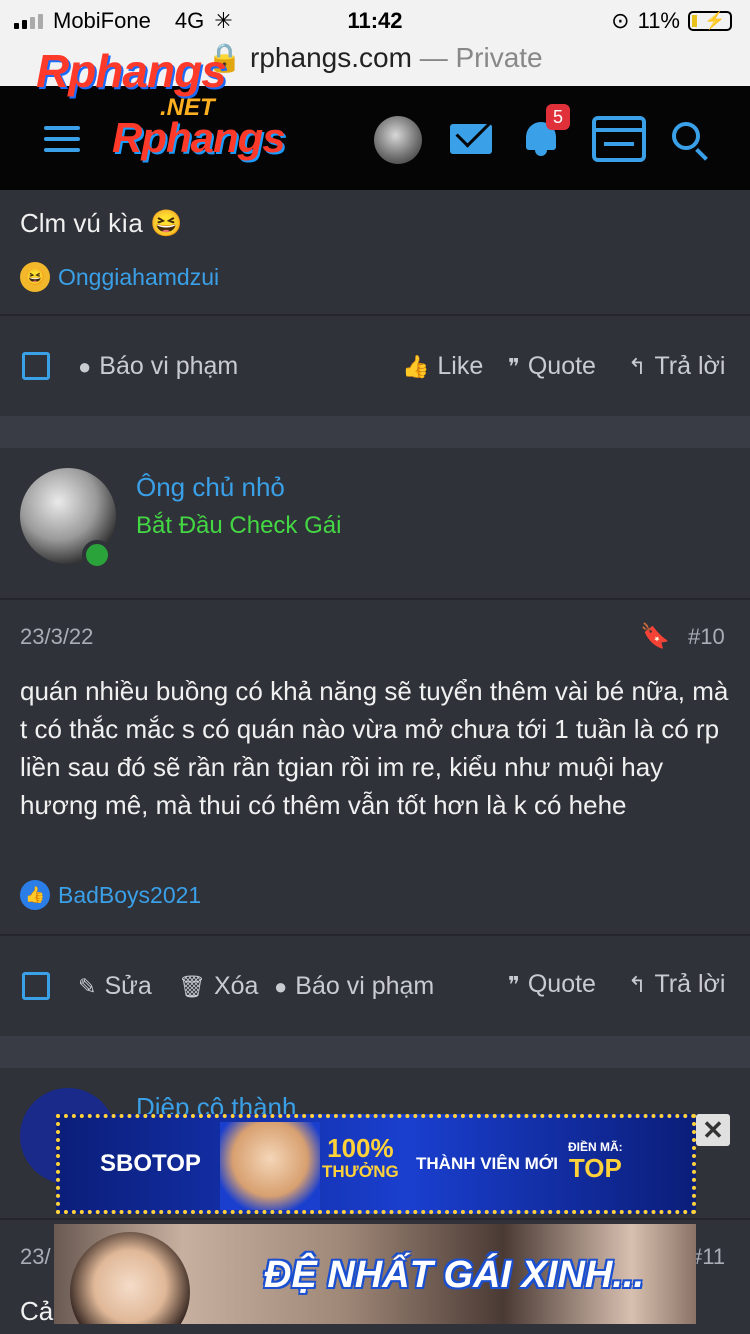  I want to click on online-status-icon, so click(97, 555).